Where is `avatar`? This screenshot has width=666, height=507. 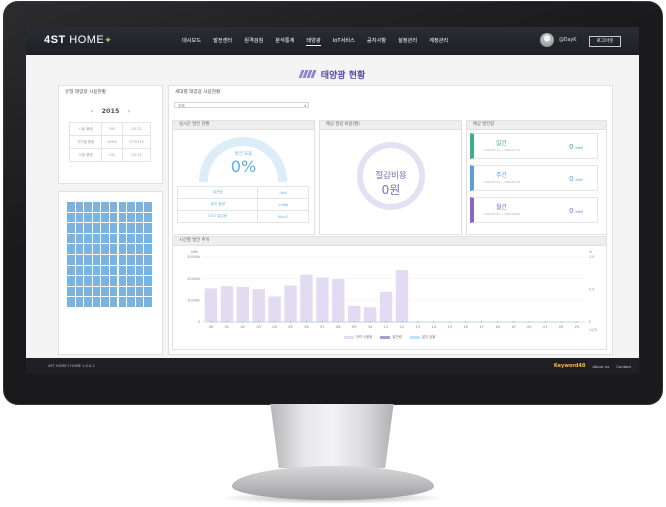
avatar is located at coordinates (547, 40).